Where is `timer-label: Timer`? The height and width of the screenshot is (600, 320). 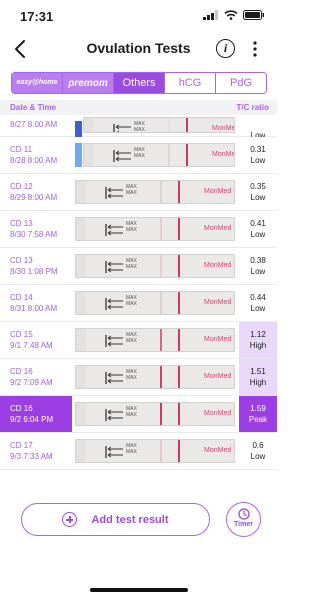
timer-label: Timer is located at coordinates (243, 524).